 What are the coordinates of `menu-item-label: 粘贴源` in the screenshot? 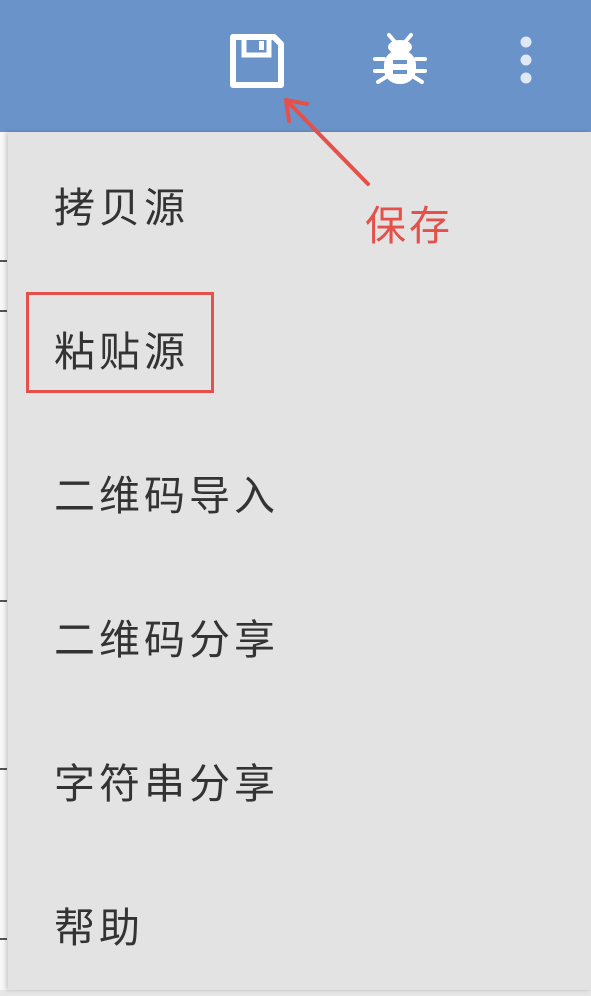 It's located at (121, 352).